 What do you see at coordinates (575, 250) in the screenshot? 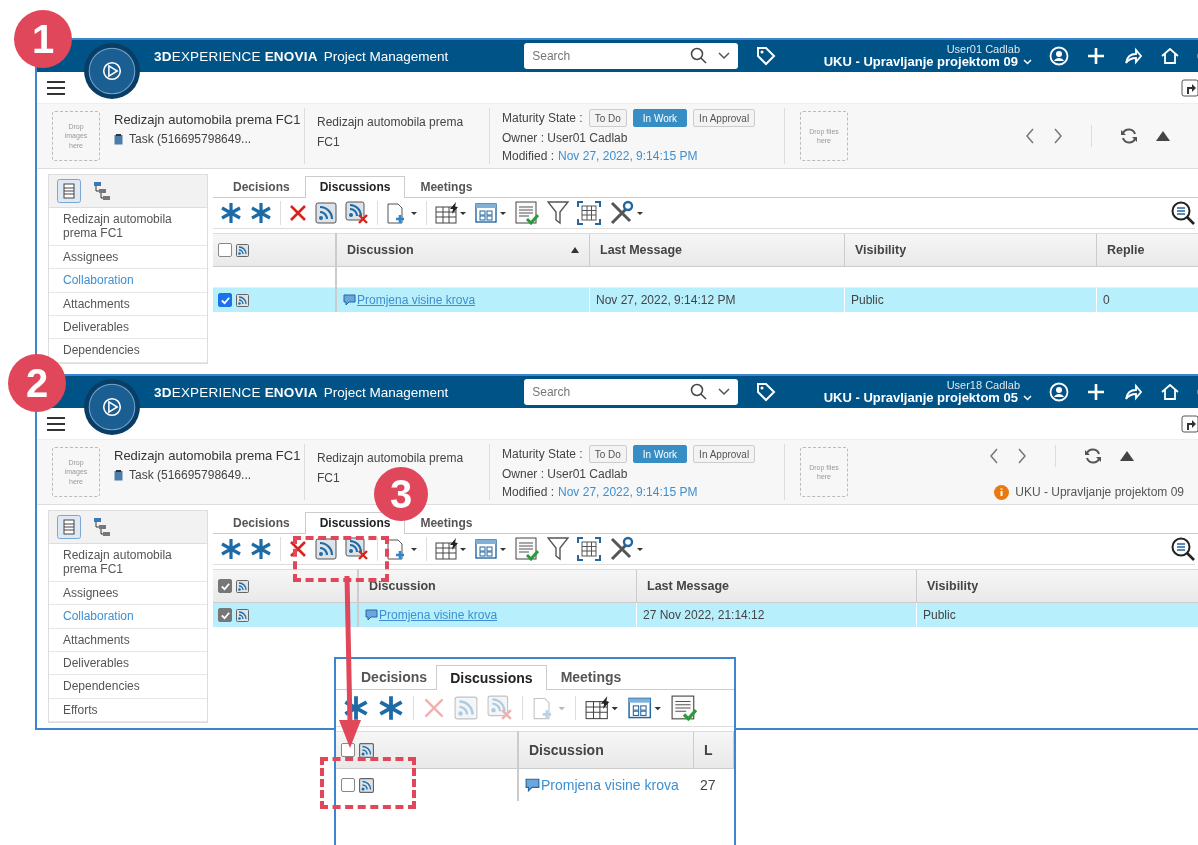
I see `sort-ascending-icon` at bounding box center [575, 250].